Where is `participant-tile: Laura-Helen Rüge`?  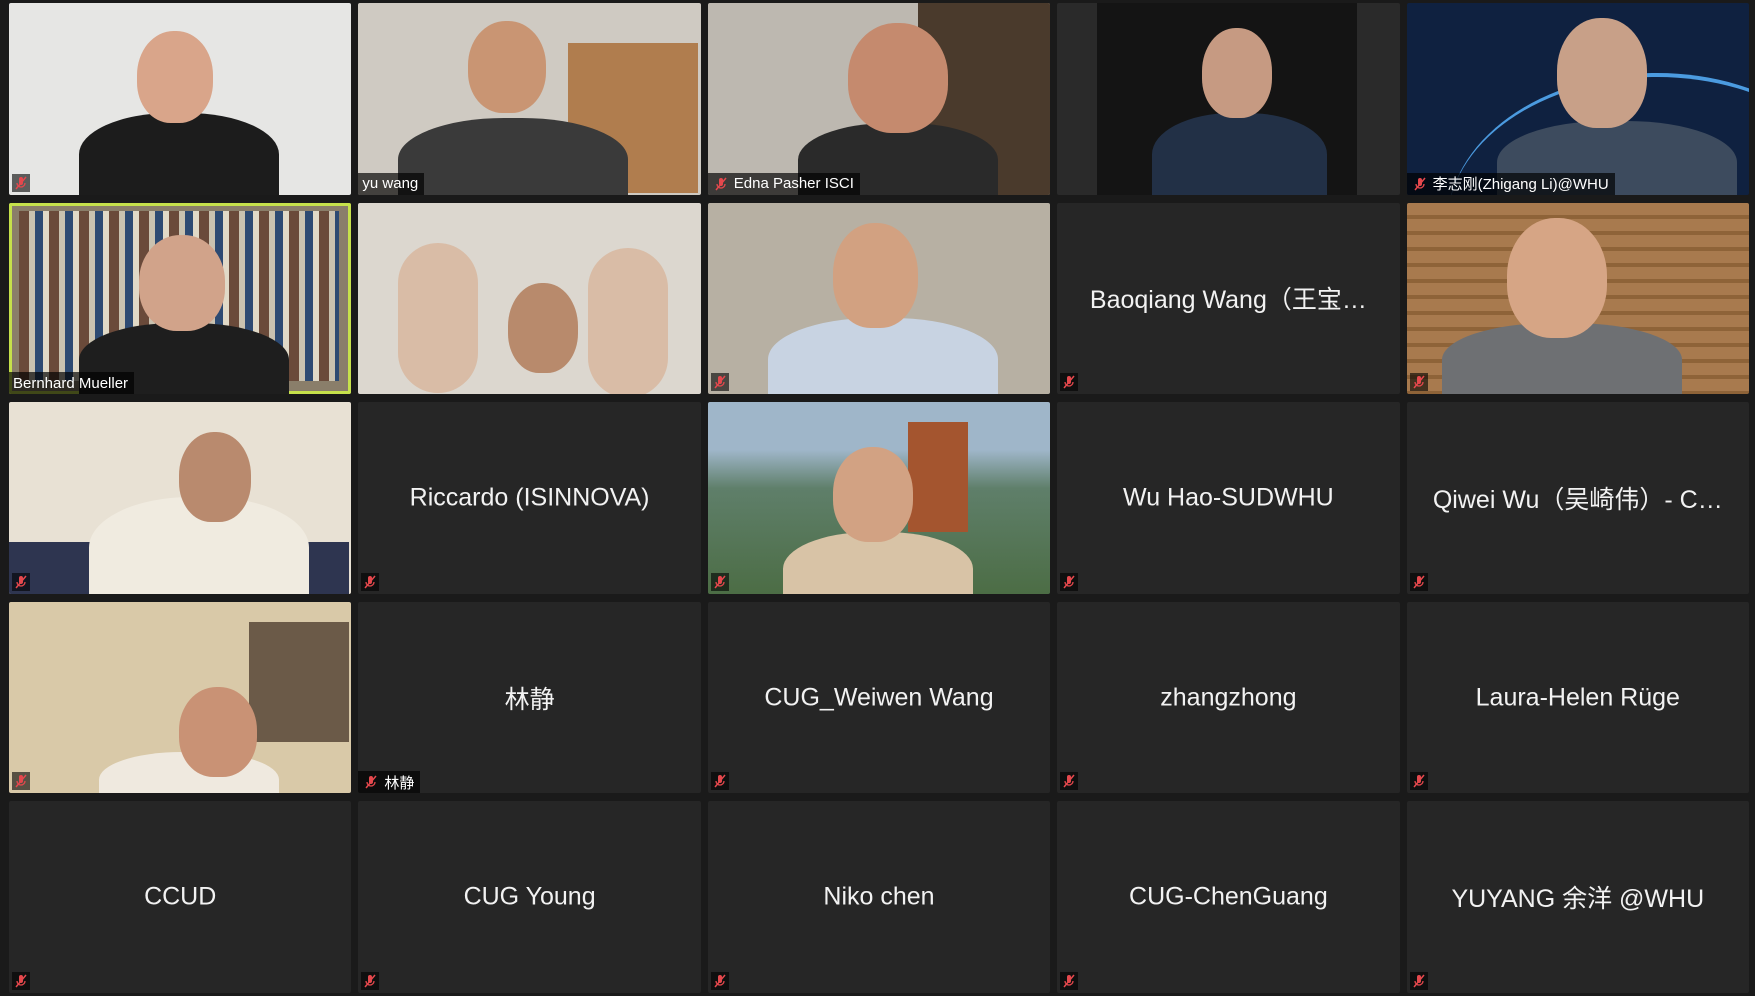 participant-tile: Laura-Helen Rüge is located at coordinates (1577, 697).